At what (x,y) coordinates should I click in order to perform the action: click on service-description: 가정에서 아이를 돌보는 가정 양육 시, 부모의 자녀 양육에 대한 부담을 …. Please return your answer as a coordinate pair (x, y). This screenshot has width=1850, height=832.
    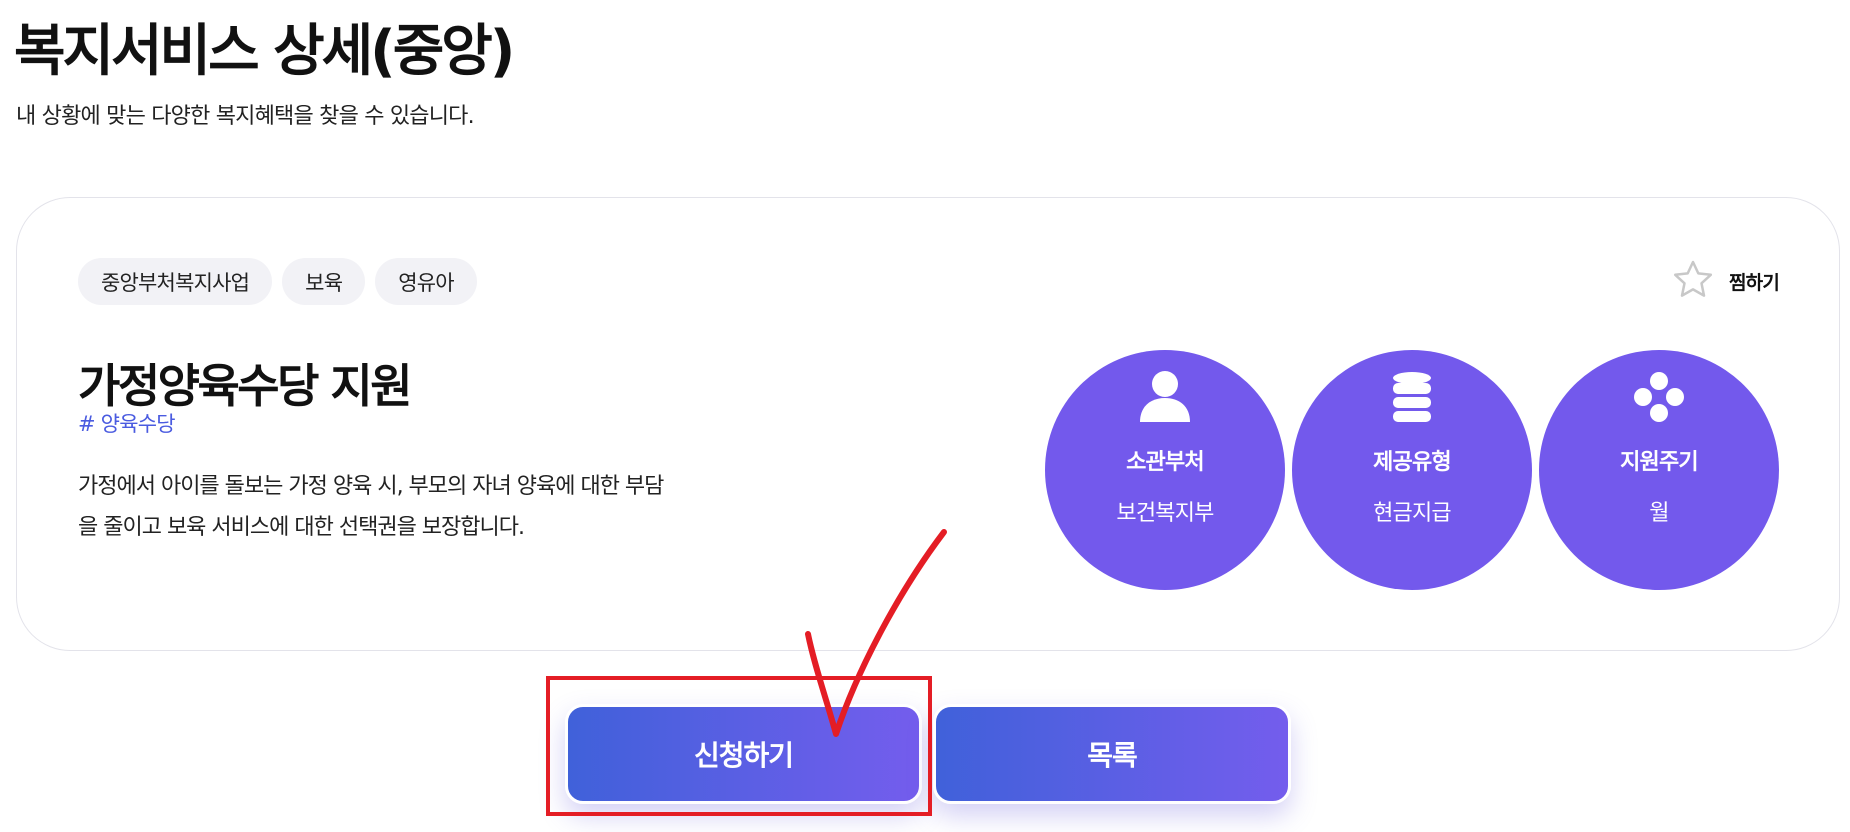
    Looking at the image, I should click on (371, 507).